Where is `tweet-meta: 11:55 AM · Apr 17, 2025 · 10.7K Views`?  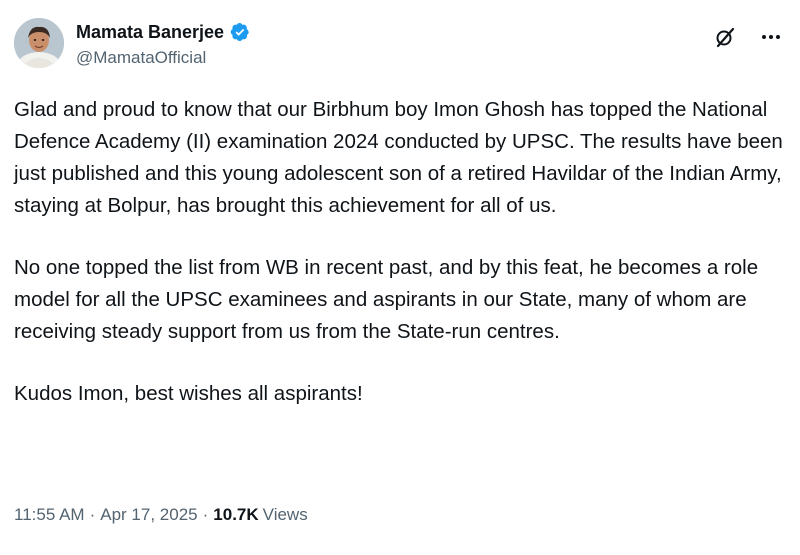
tweet-meta: 11:55 AM · Apr 17, 2025 · 10.7K Views is located at coordinates (161, 515).